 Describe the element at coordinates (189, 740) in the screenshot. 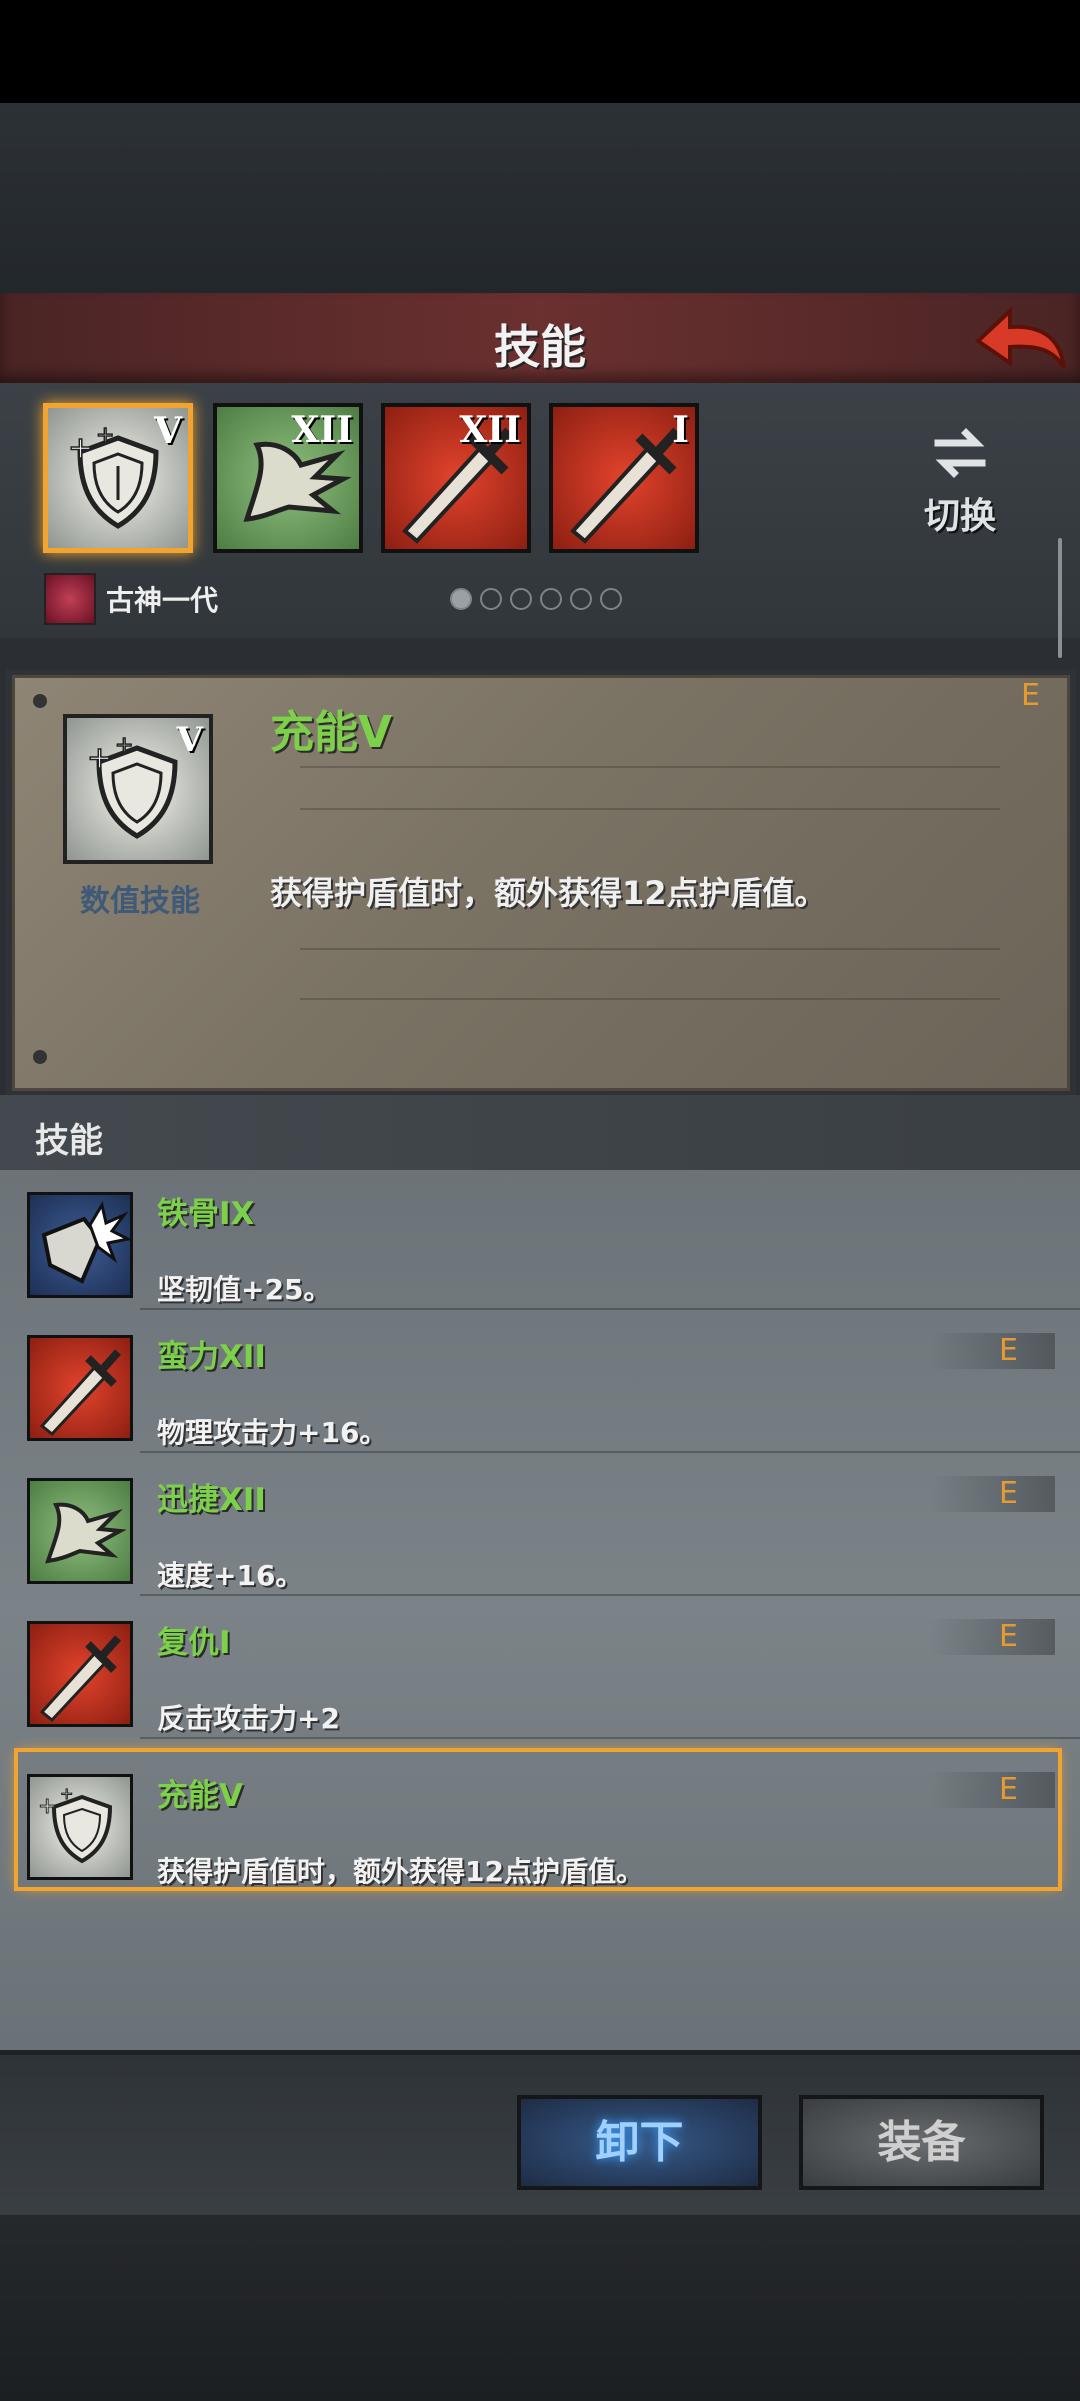

I see `detail-rank: V` at that location.